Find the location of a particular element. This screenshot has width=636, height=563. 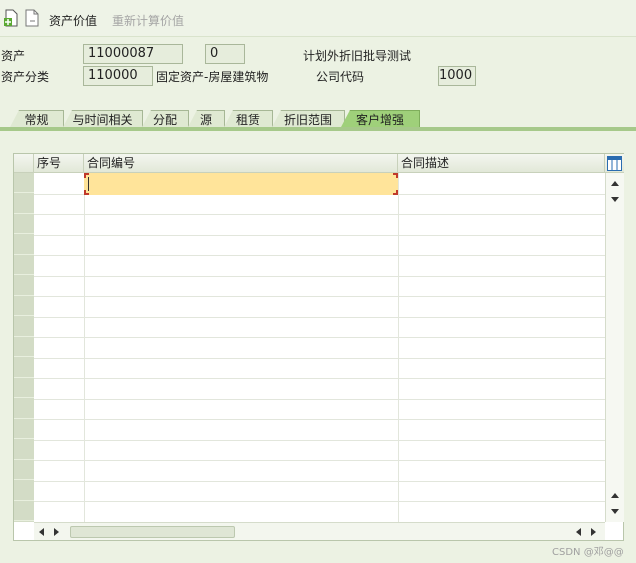

asset-label: 资产 is located at coordinates (13, 56).